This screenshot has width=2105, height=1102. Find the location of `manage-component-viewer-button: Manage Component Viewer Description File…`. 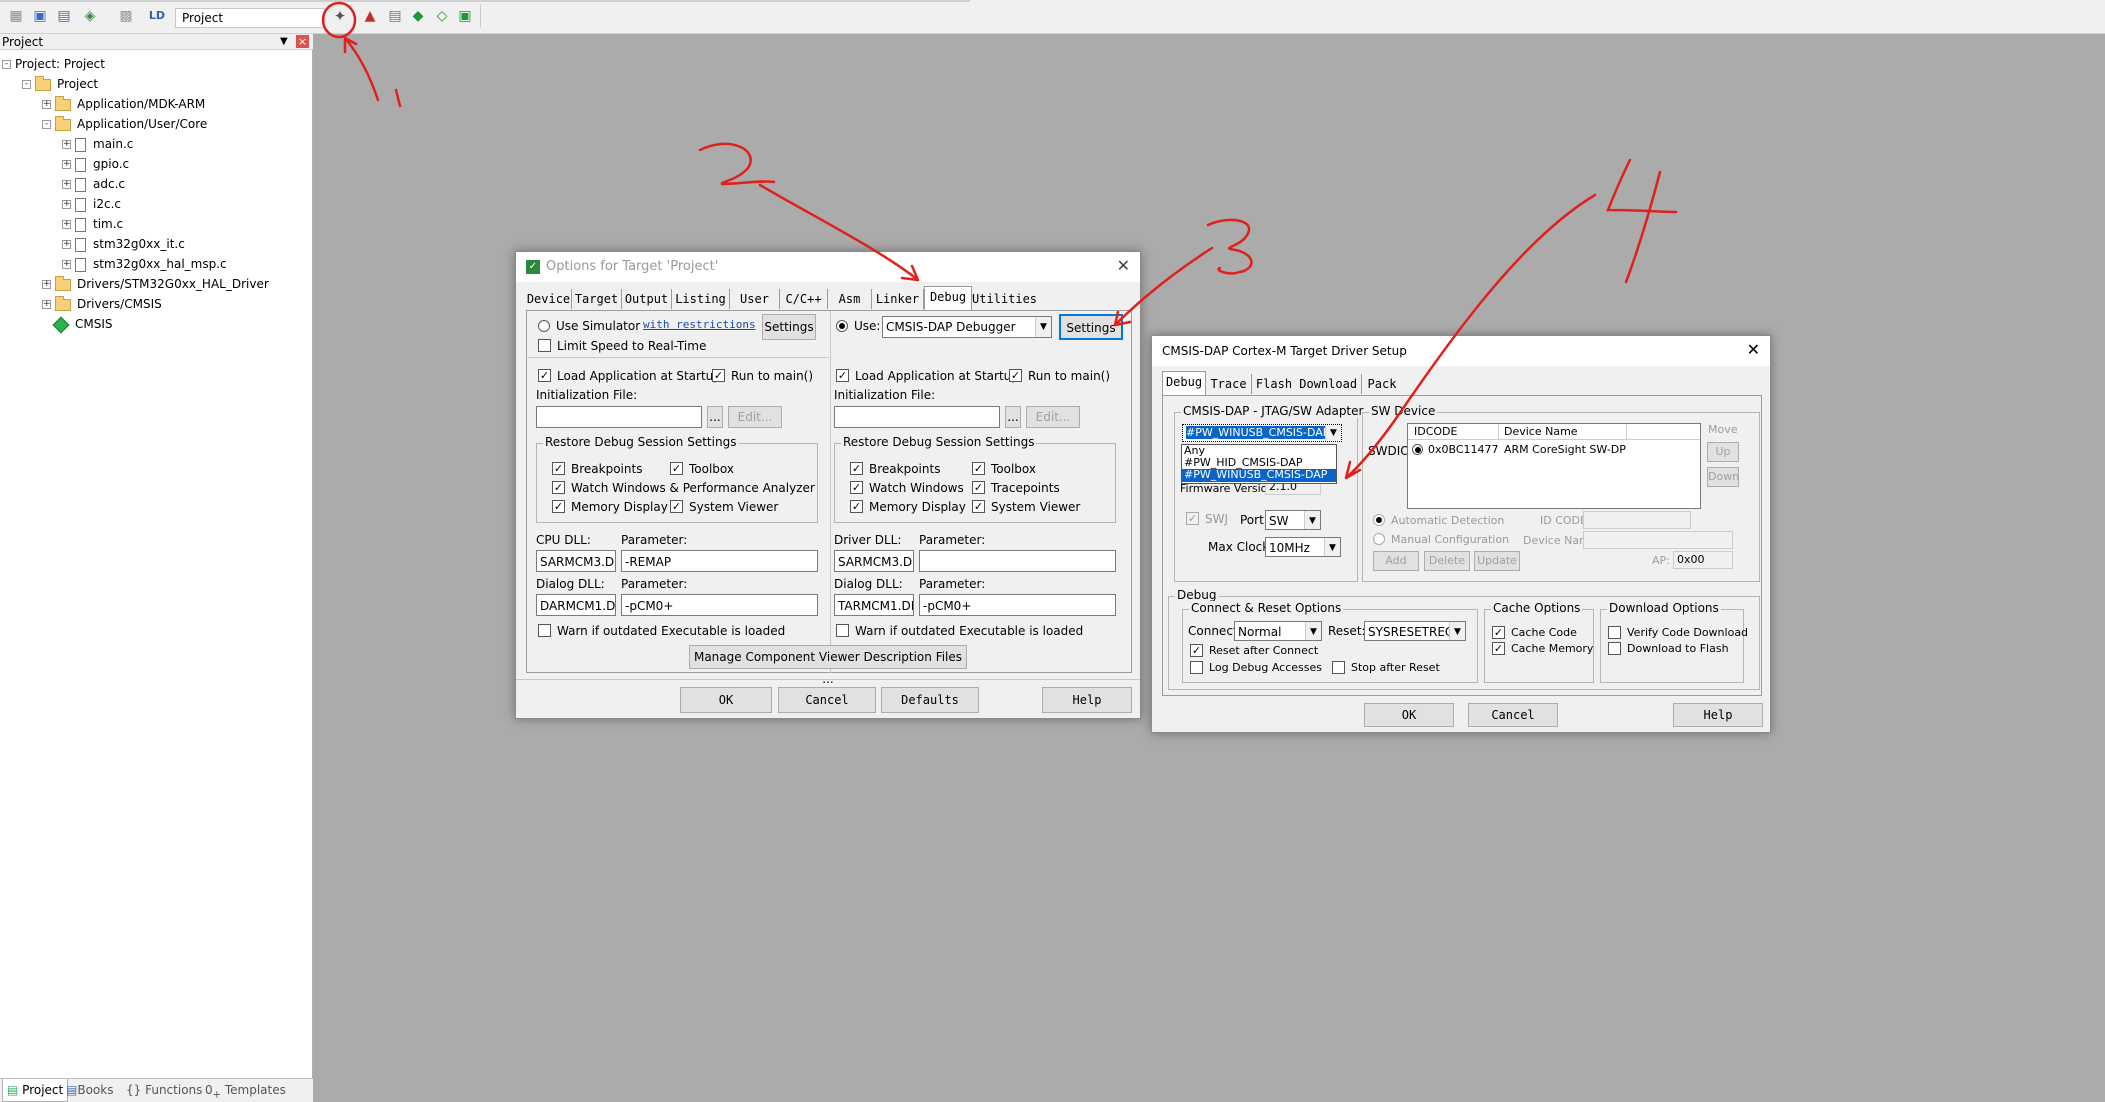

manage-component-viewer-button: Manage Component Viewer Description File… is located at coordinates (828, 665).